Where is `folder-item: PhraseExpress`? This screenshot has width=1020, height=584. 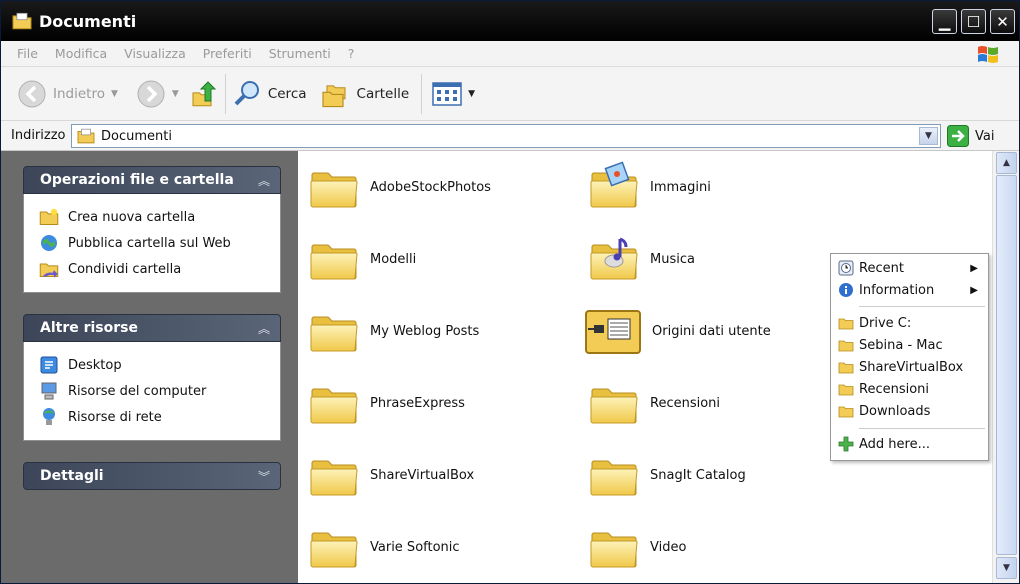 folder-item: PhraseExpress is located at coordinates (386, 403).